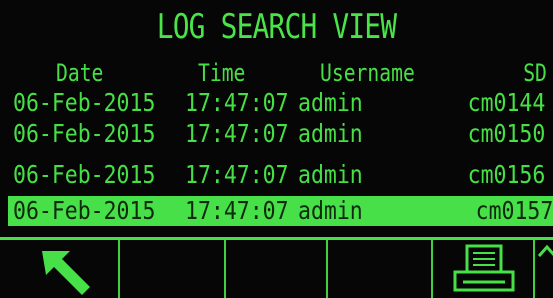 The height and width of the screenshot is (298, 553). I want to click on row-sd: cm0157, so click(514, 210).